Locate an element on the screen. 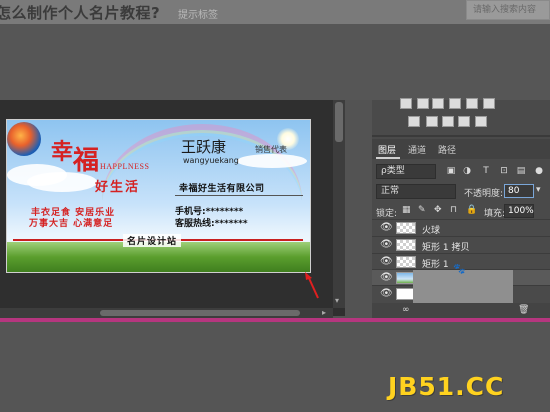 This screenshot has width=550, height=412. layer-name: 矩形 1 拷贝 is located at coordinates (446, 248).